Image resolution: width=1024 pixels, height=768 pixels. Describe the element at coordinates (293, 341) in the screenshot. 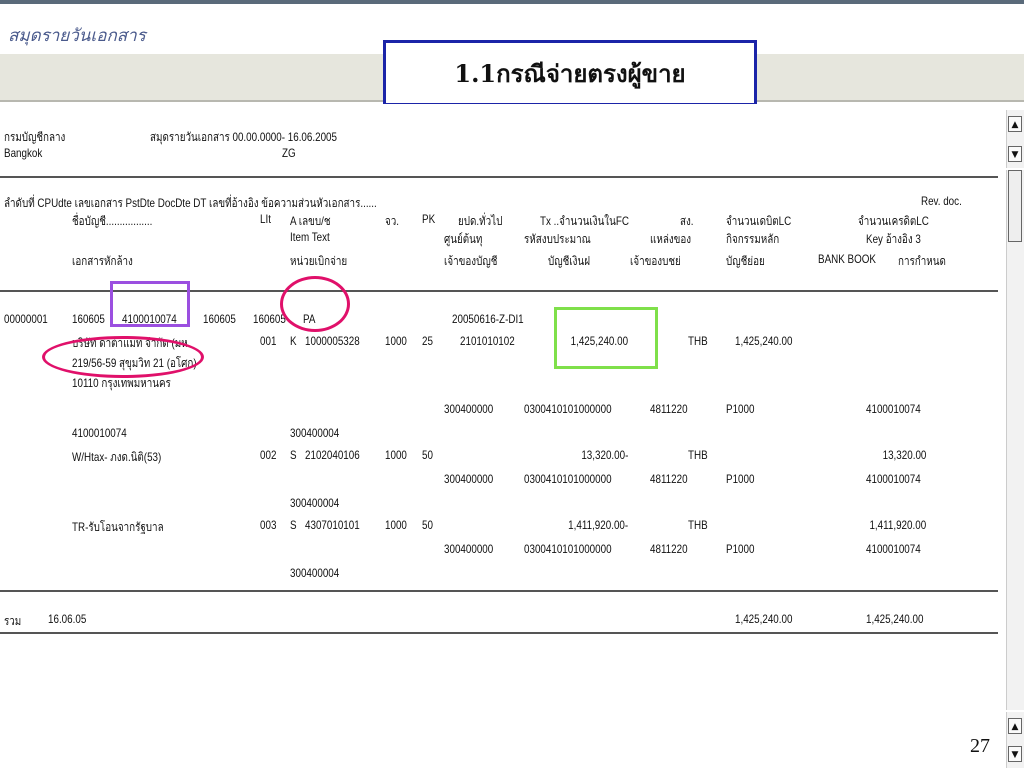

I see `item1-a: K` at that location.